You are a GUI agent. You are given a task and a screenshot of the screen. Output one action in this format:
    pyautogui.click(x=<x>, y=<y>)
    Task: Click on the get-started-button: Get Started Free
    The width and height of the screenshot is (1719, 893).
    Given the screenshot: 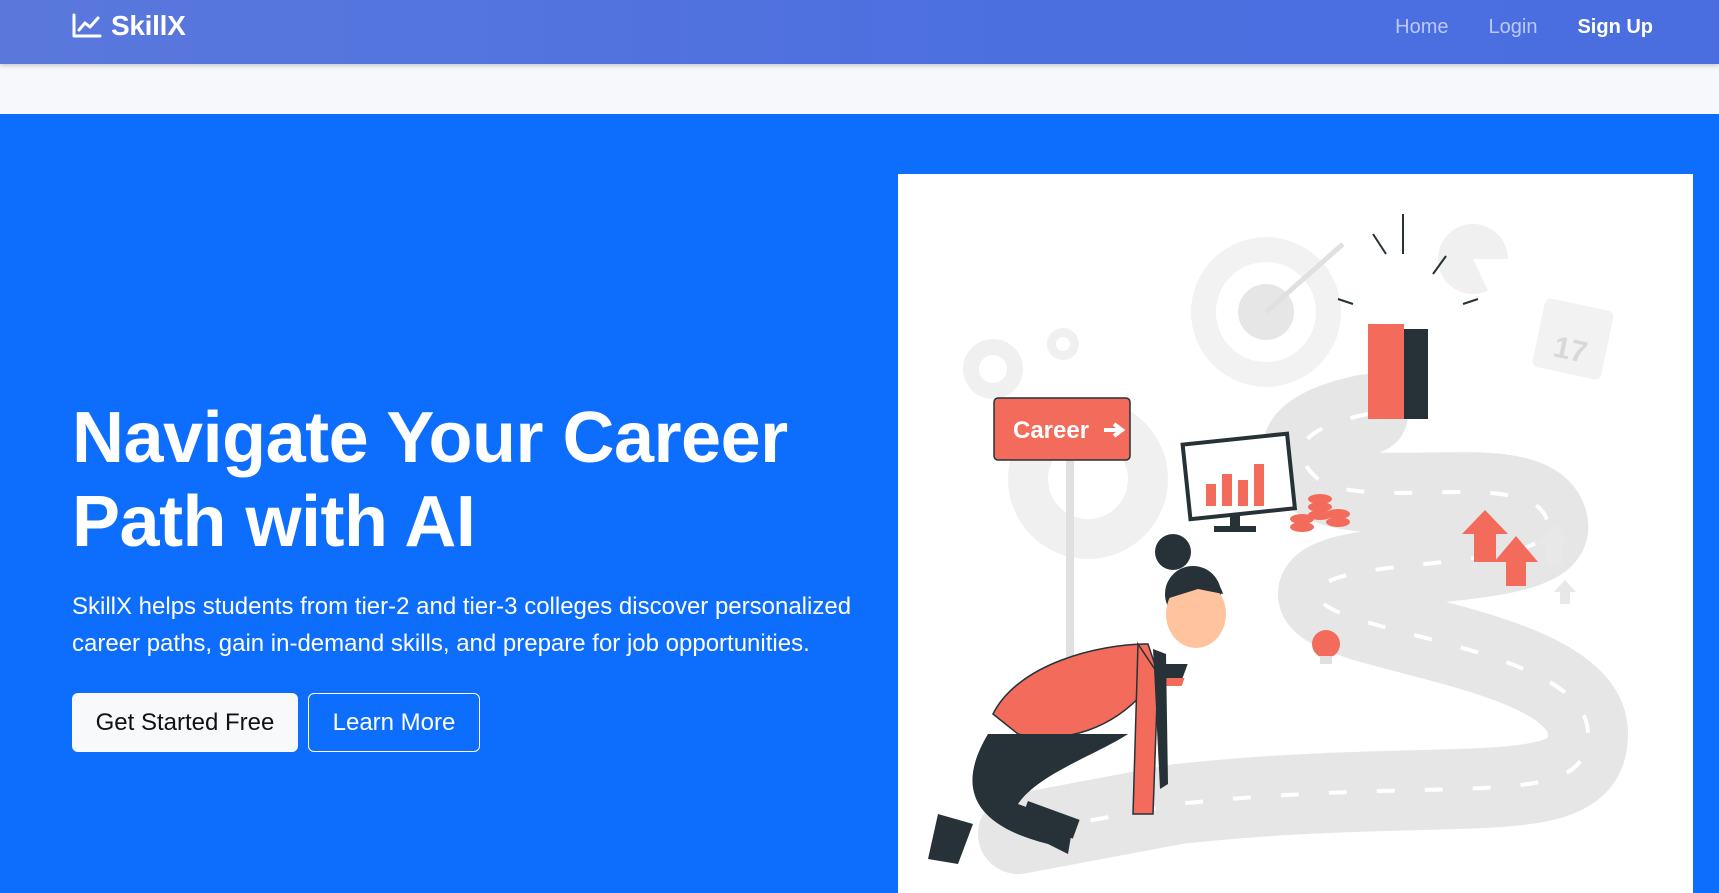 What is the action you would take?
    pyautogui.click(x=185, y=722)
    